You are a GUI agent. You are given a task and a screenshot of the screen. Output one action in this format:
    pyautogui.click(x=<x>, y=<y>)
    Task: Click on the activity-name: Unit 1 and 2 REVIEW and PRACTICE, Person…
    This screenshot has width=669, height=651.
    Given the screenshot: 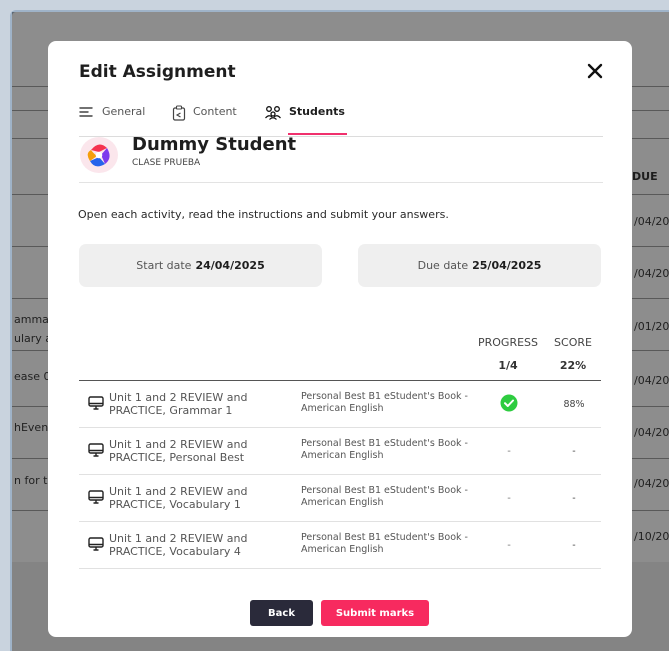 What is the action you would take?
    pyautogui.click(x=178, y=451)
    